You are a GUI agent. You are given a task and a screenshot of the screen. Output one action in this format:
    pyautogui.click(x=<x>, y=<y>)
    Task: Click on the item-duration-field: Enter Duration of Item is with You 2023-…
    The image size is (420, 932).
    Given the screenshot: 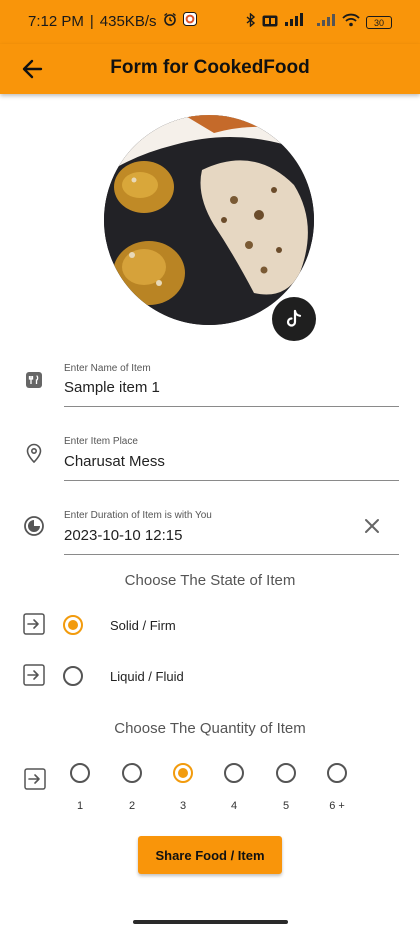 What is the action you would take?
    pyautogui.click(x=210, y=537)
    